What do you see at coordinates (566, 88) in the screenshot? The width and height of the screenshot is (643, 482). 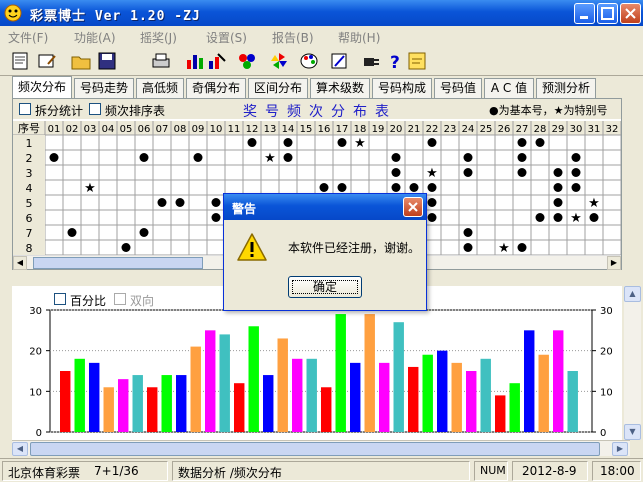 I see `tab-prediction: 预测分析` at bounding box center [566, 88].